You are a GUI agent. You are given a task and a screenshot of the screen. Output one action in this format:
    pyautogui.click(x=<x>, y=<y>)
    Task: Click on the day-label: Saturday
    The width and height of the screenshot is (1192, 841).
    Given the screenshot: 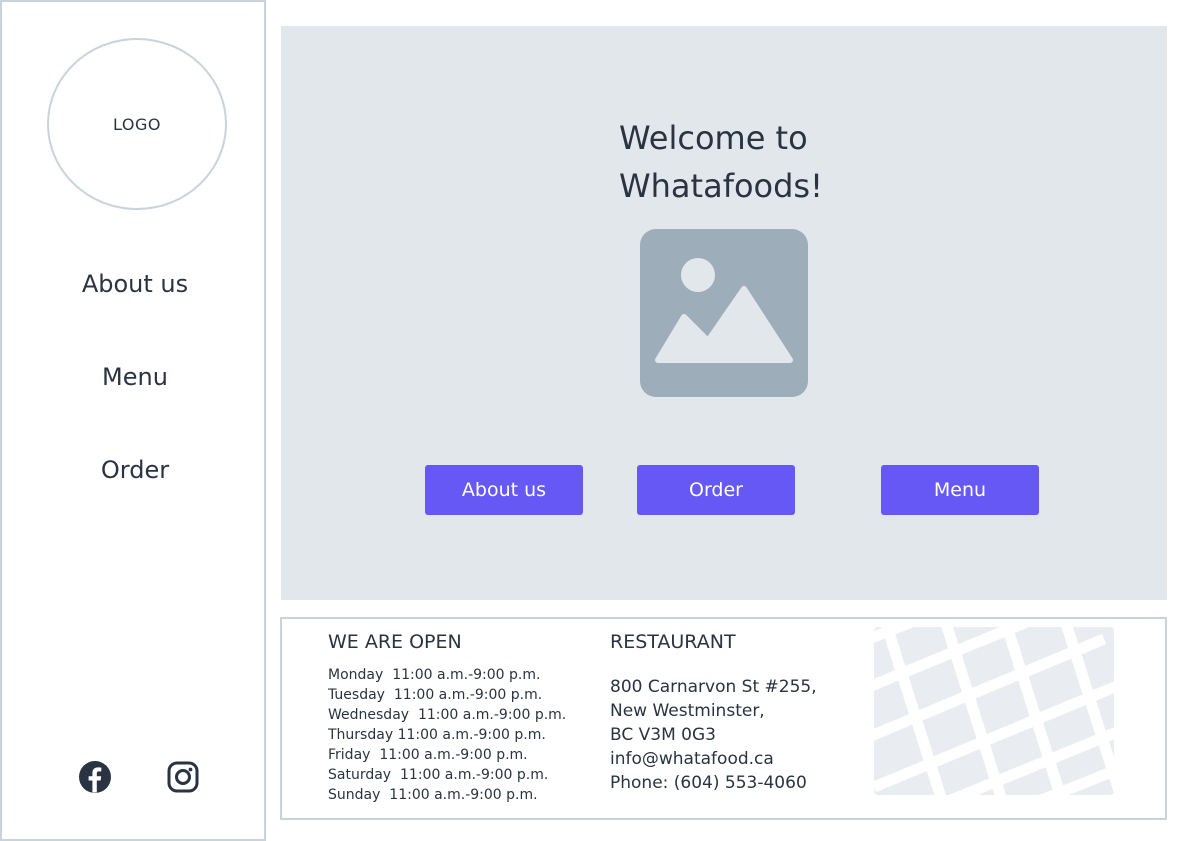 What is the action you would take?
    pyautogui.click(x=360, y=775)
    